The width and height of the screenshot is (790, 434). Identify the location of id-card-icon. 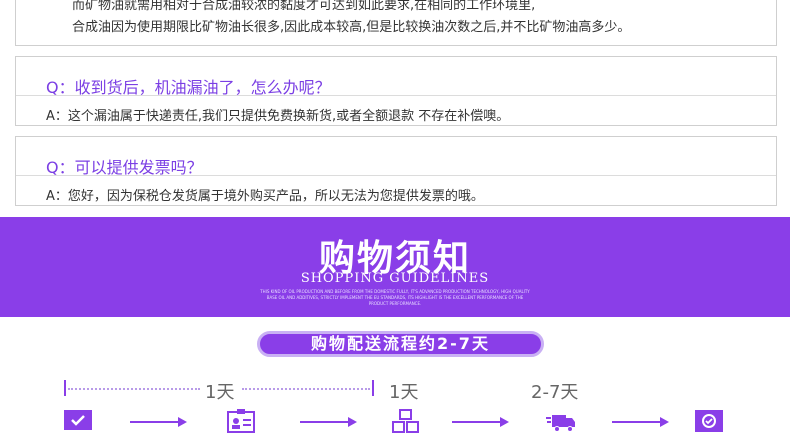
(241, 421).